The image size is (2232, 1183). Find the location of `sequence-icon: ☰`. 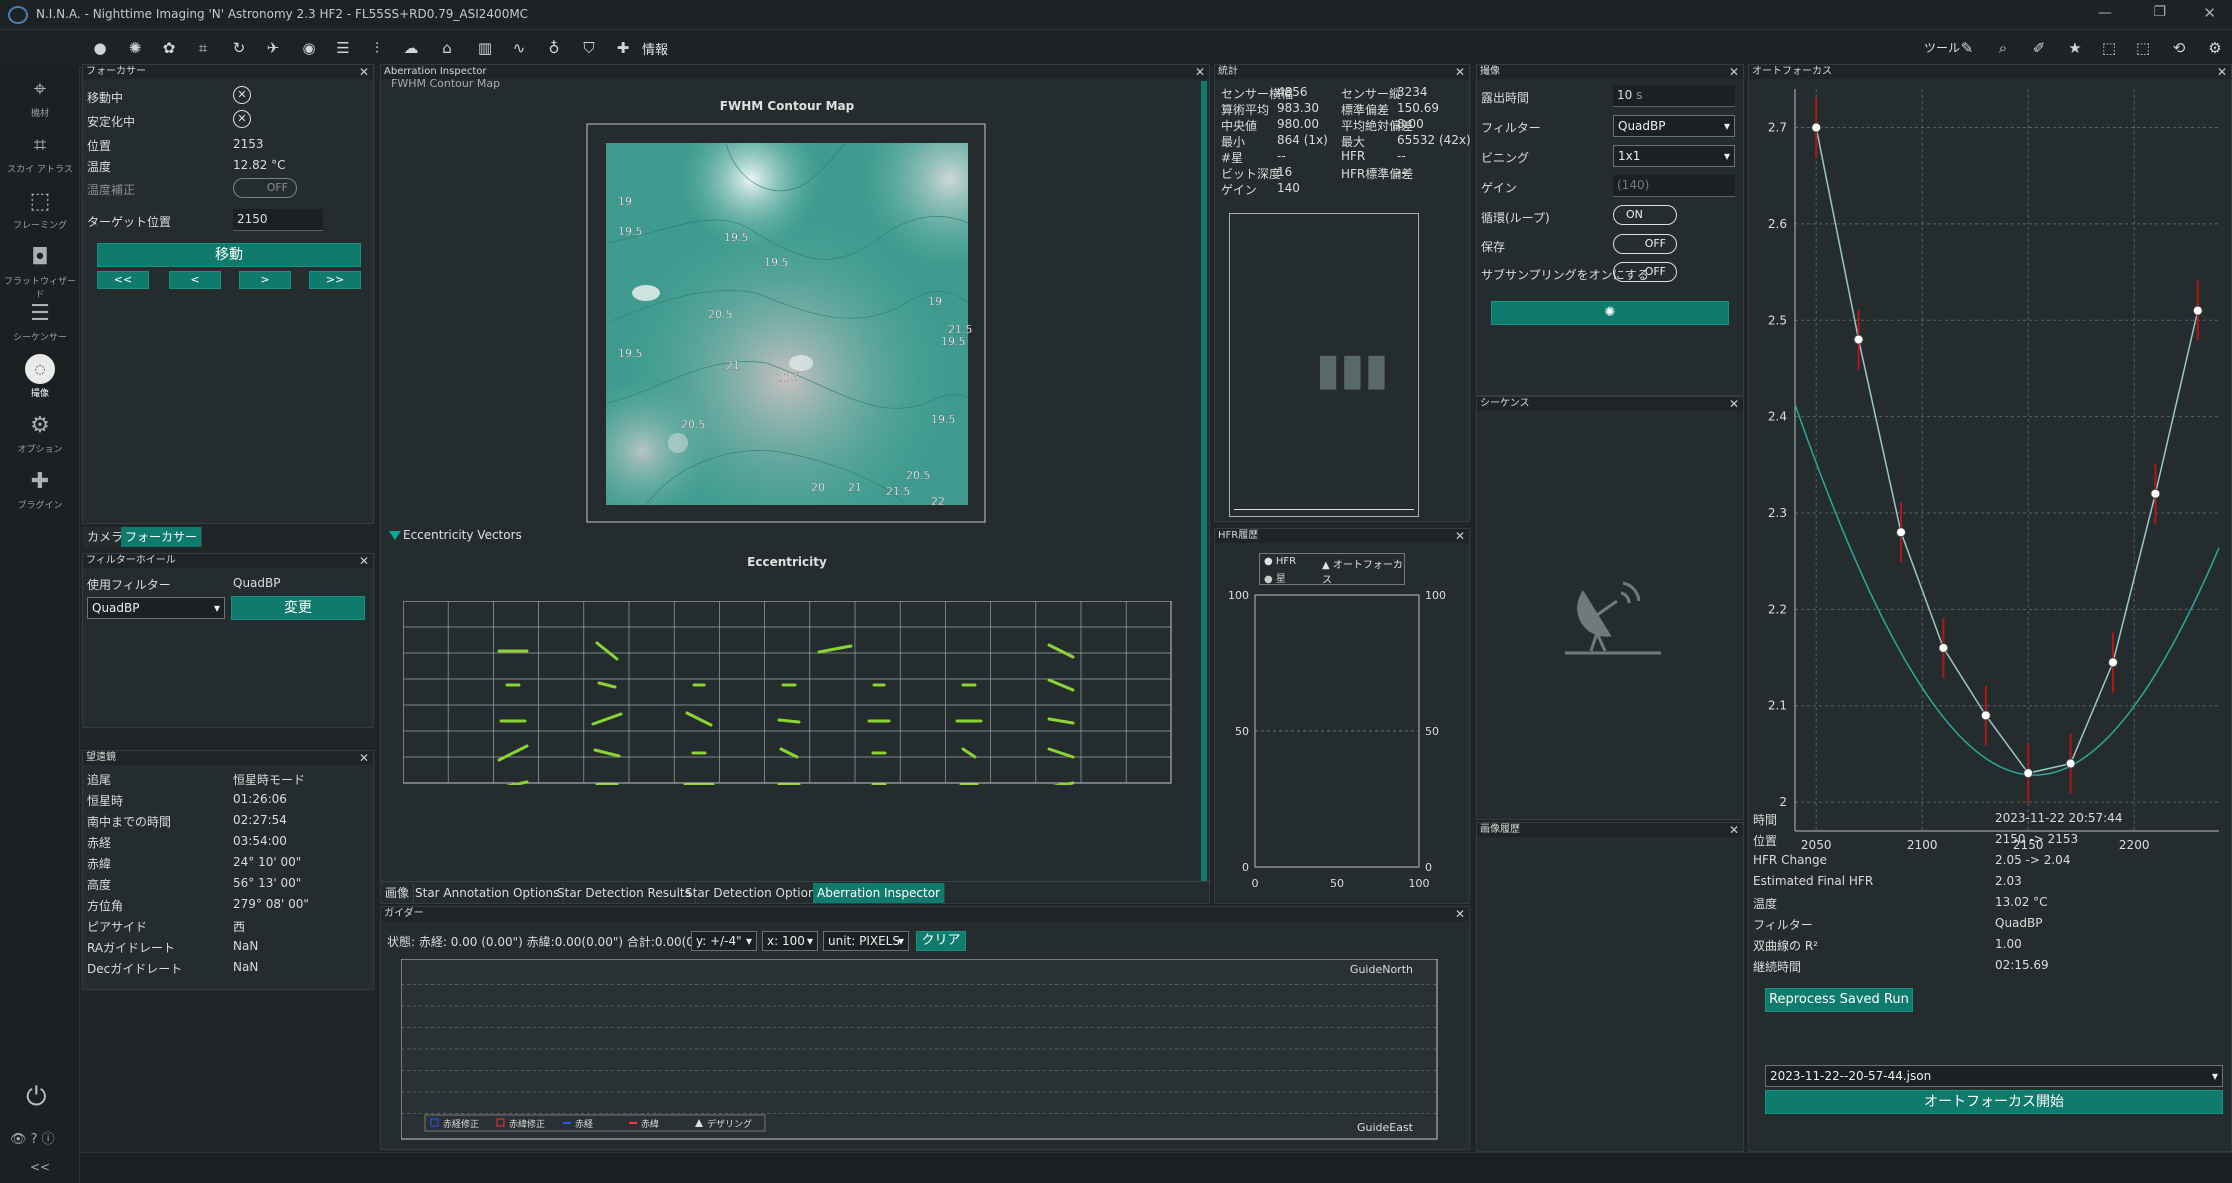

sequence-icon: ☰ is located at coordinates (343, 48).